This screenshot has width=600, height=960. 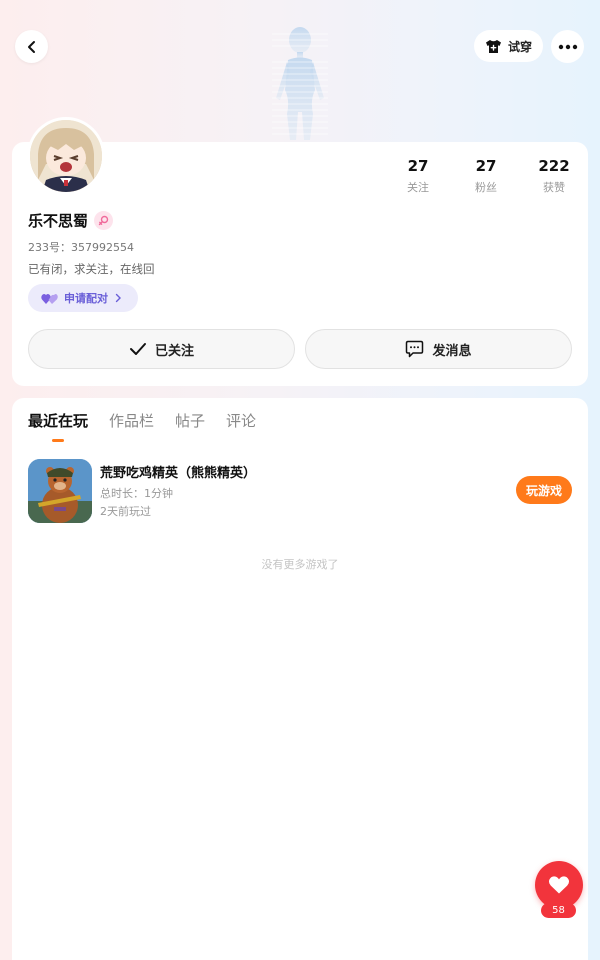 I want to click on like-count-badge: 58, so click(x=558, y=910).